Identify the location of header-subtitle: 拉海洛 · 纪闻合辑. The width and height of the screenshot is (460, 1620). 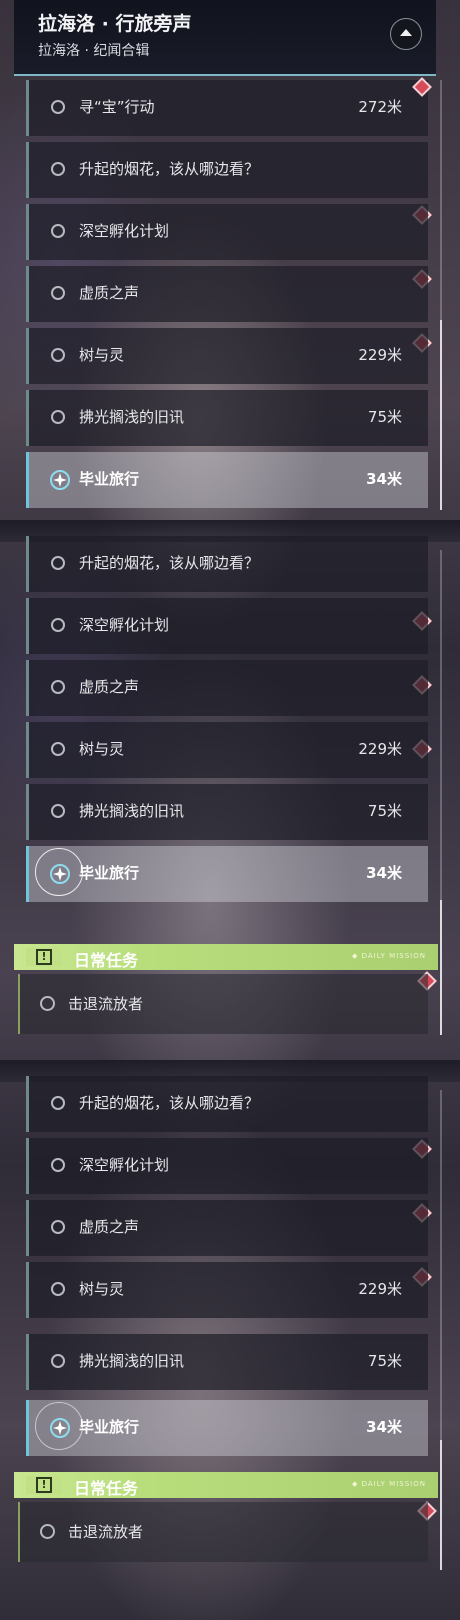
(94, 51).